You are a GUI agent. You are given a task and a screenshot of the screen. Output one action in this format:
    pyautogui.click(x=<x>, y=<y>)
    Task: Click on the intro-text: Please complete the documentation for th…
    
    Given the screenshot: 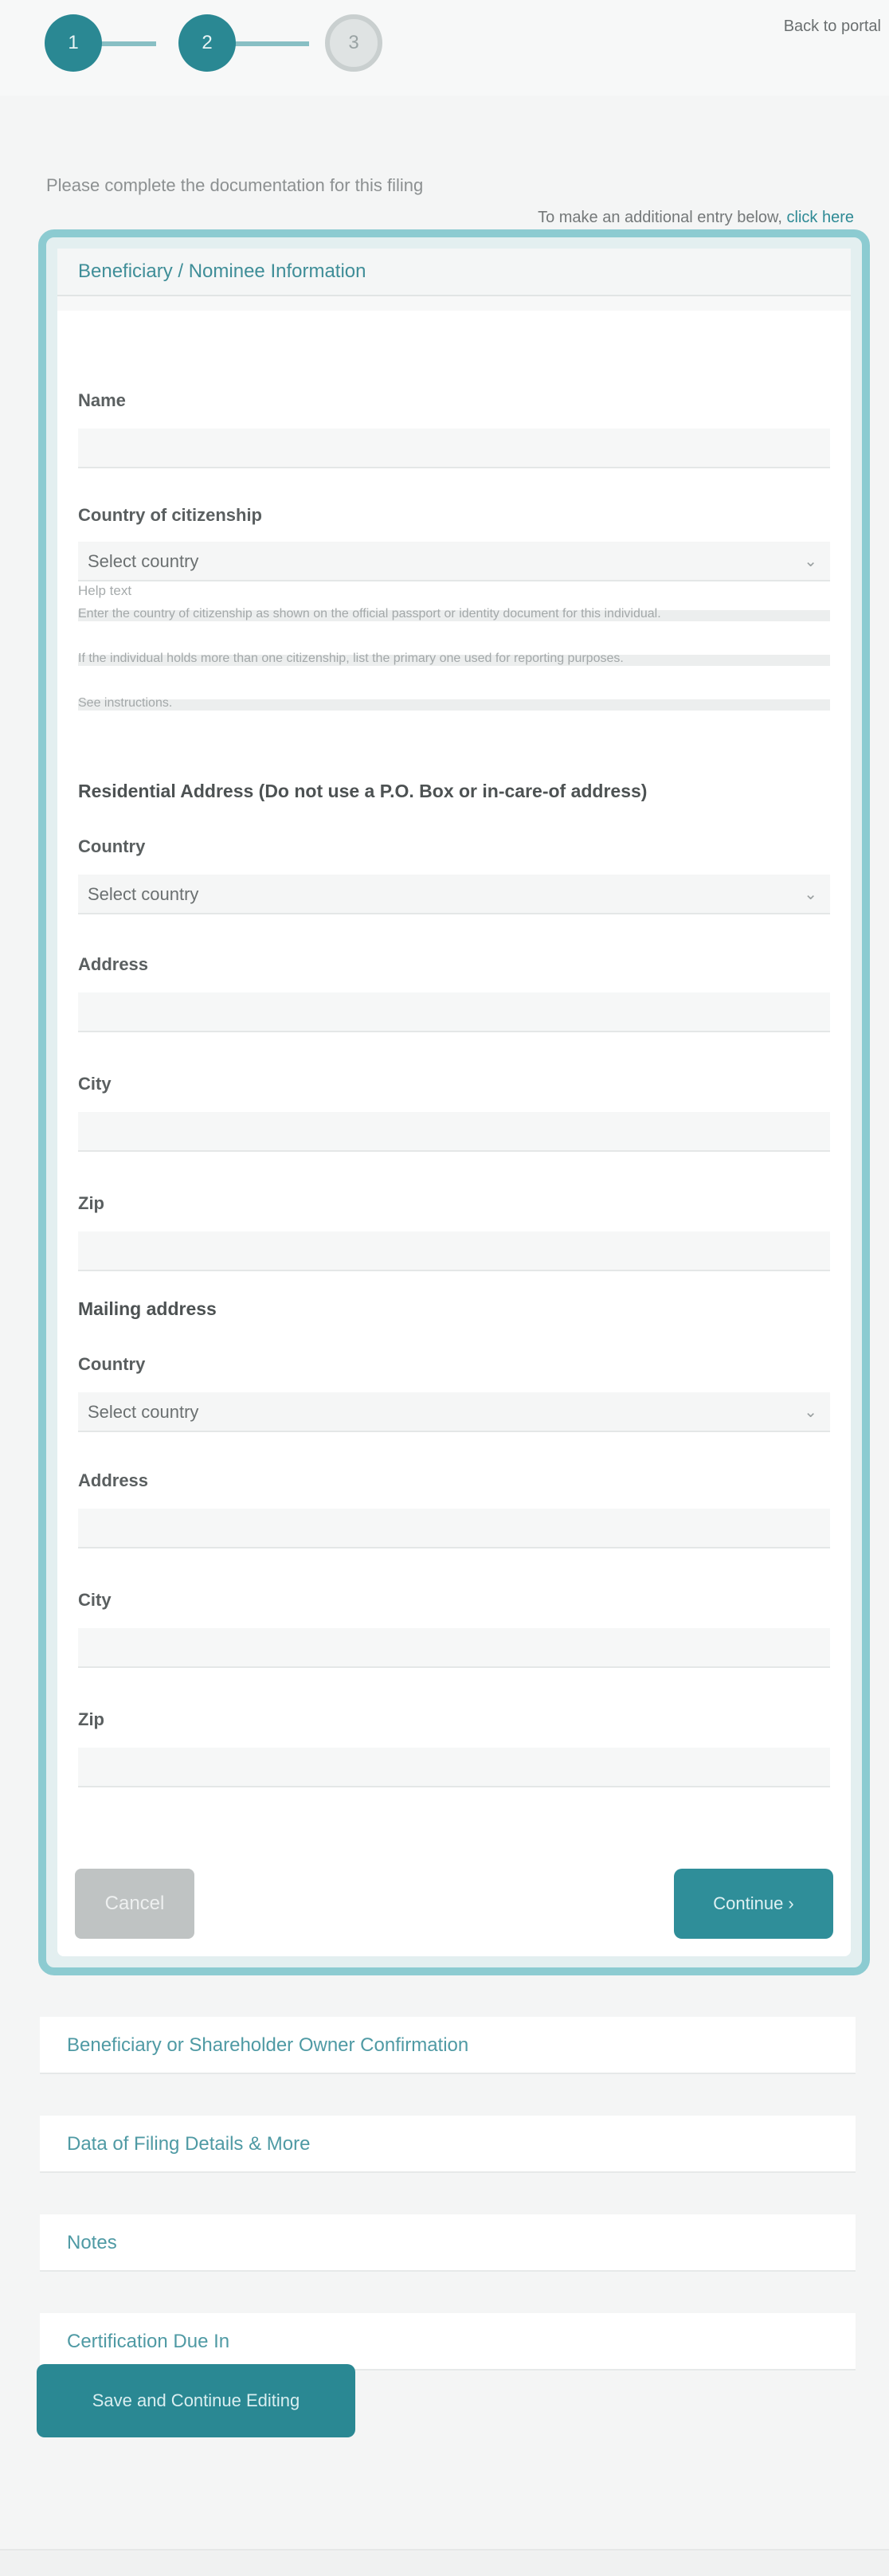 What is the action you would take?
    pyautogui.click(x=235, y=185)
    